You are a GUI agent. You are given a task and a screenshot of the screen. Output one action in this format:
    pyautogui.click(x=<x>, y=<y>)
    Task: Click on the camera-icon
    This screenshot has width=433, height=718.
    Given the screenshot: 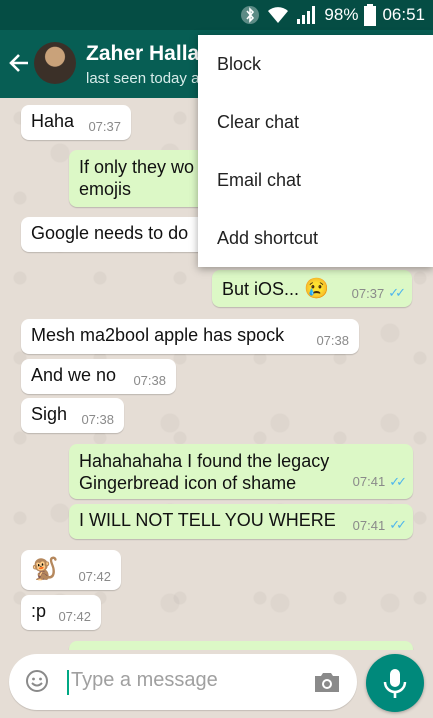 What is the action you would take?
    pyautogui.click(x=327, y=682)
    